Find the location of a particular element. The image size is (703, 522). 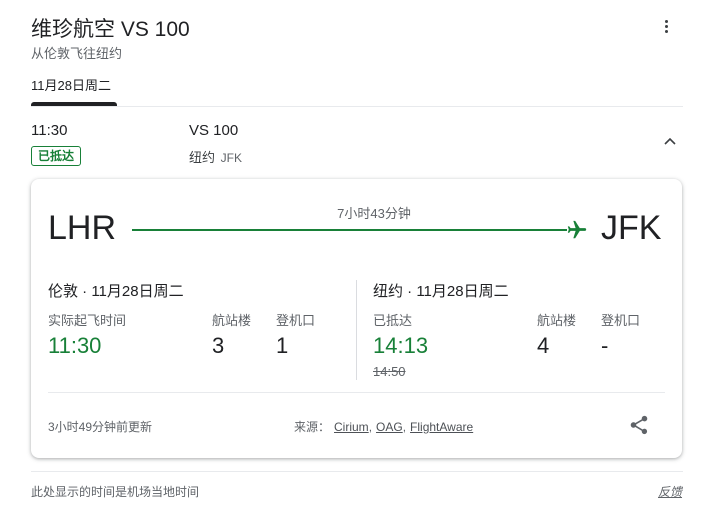

last-updated: 3小时49分钟前更新 is located at coordinates (100, 427).